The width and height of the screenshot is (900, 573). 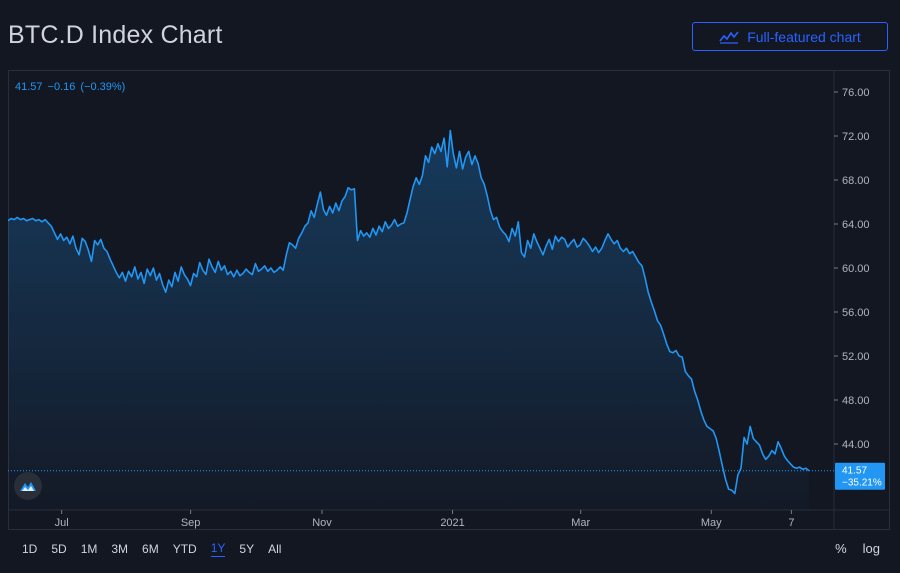 What do you see at coordinates (274, 549) in the screenshot?
I see `range-button-all: All` at bounding box center [274, 549].